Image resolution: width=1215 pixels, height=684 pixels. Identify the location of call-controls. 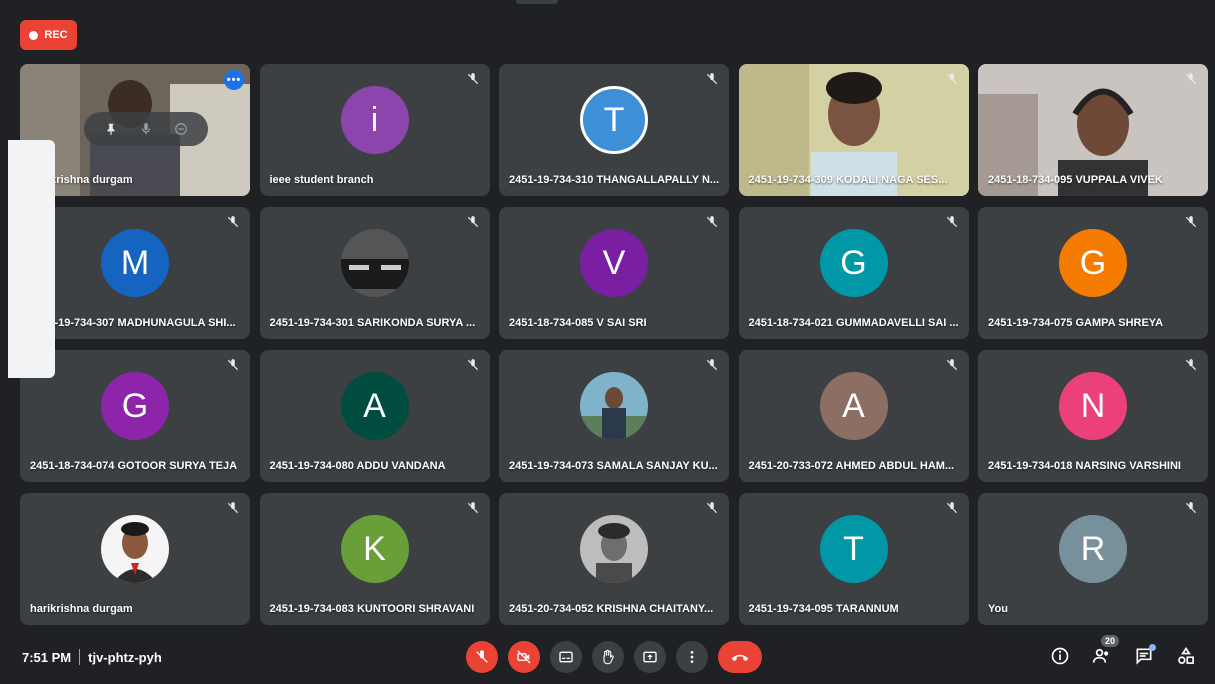
(614, 657).